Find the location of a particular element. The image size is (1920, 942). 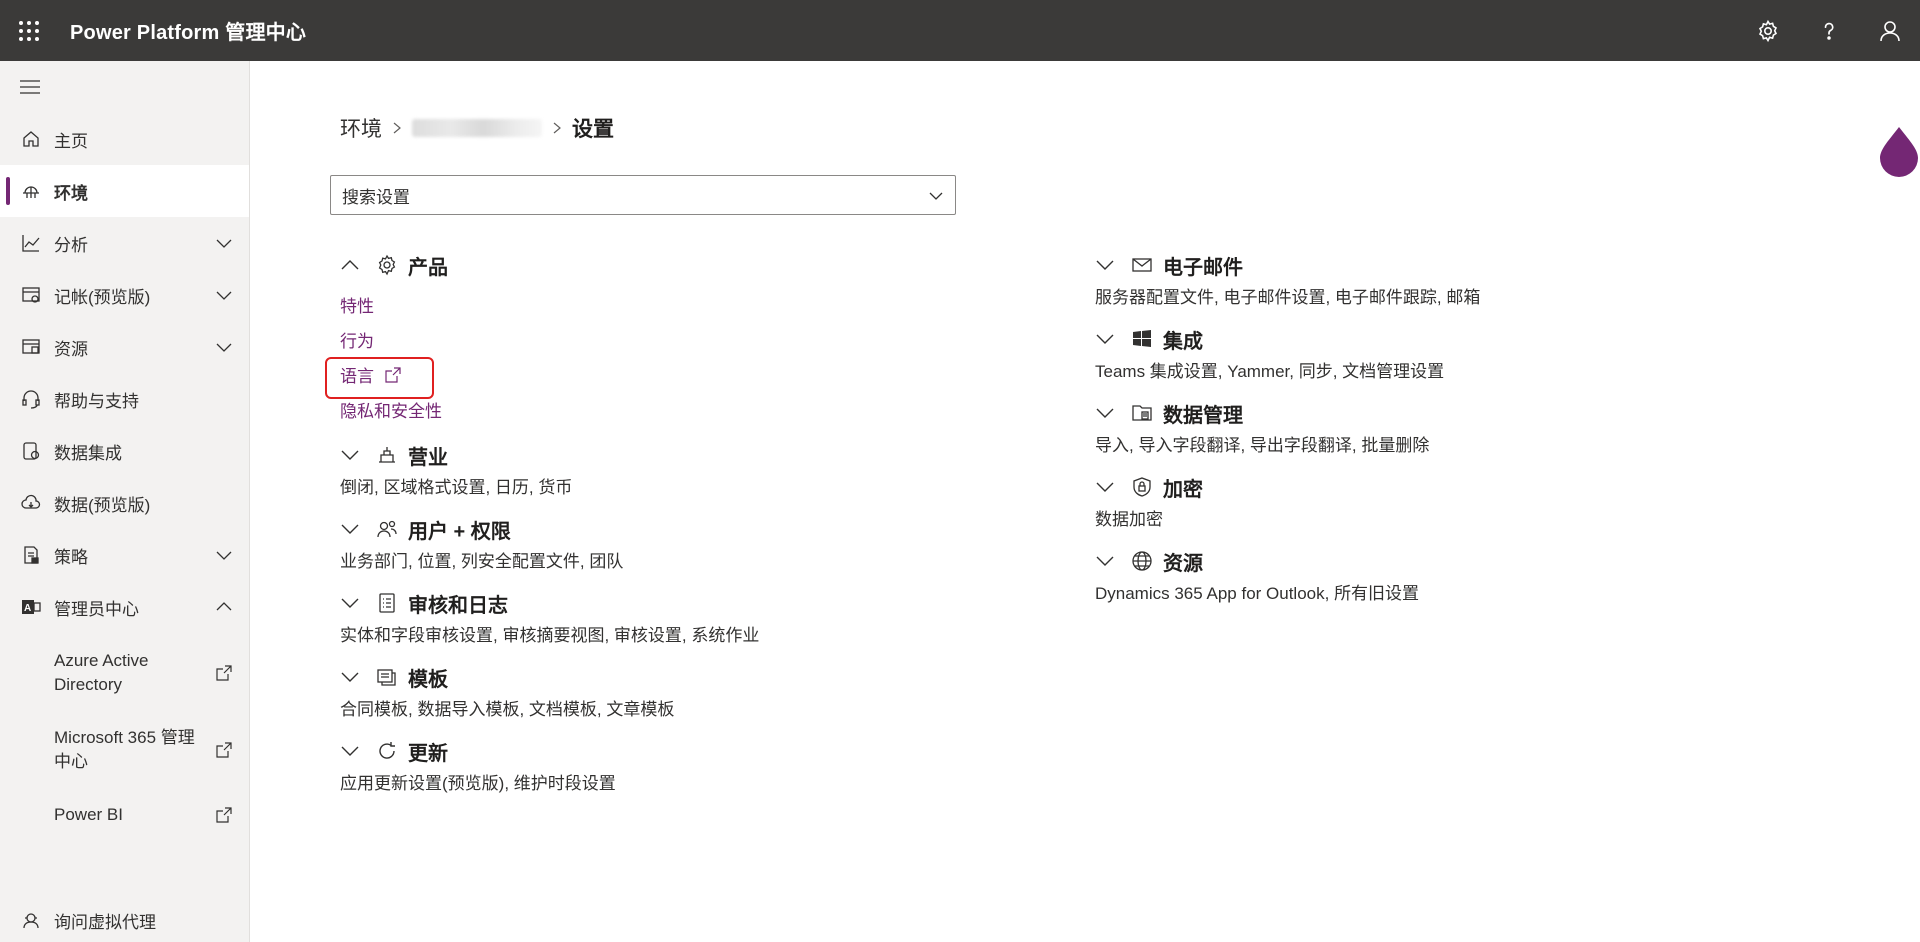

analytics-icon is located at coordinates (31, 243).